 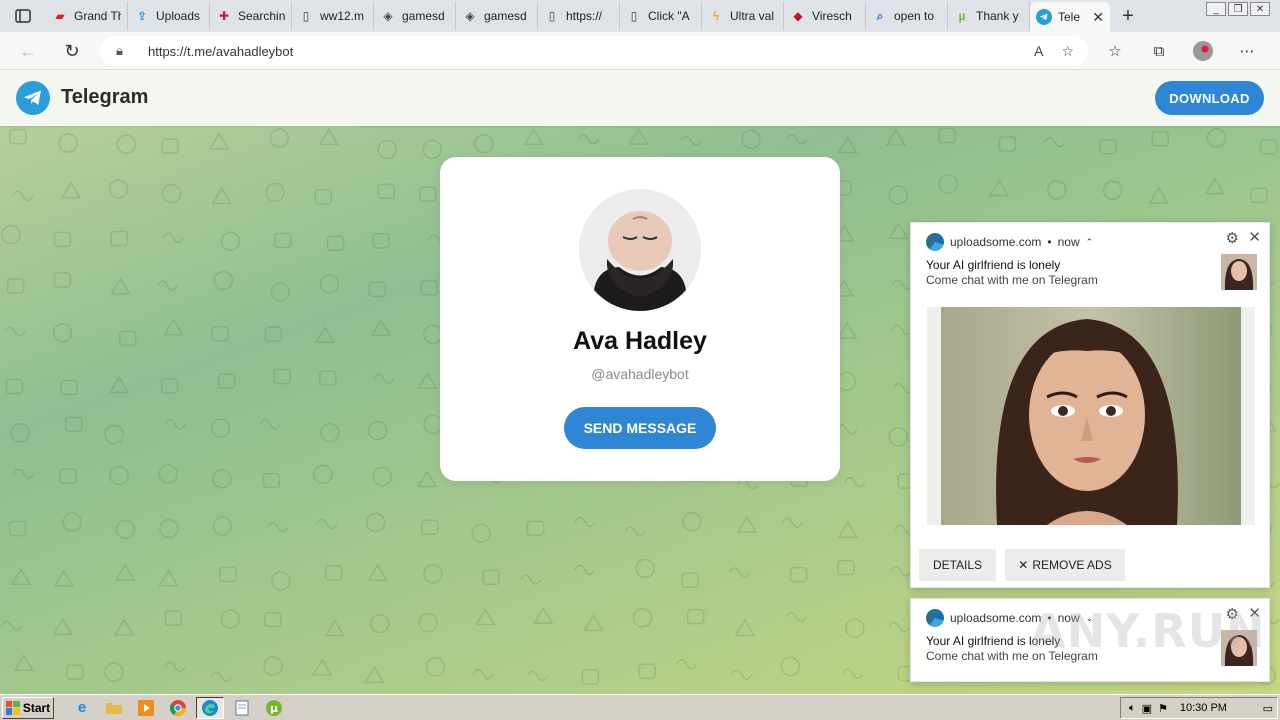 What do you see at coordinates (23, 16) in the screenshot?
I see `tab-actions-button` at bounding box center [23, 16].